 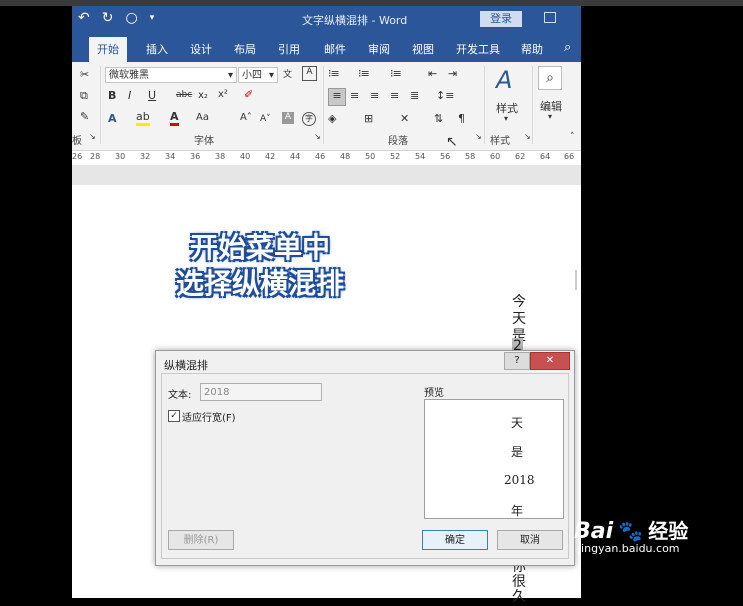 I want to click on preview-line: 2018, so click(x=519, y=480).